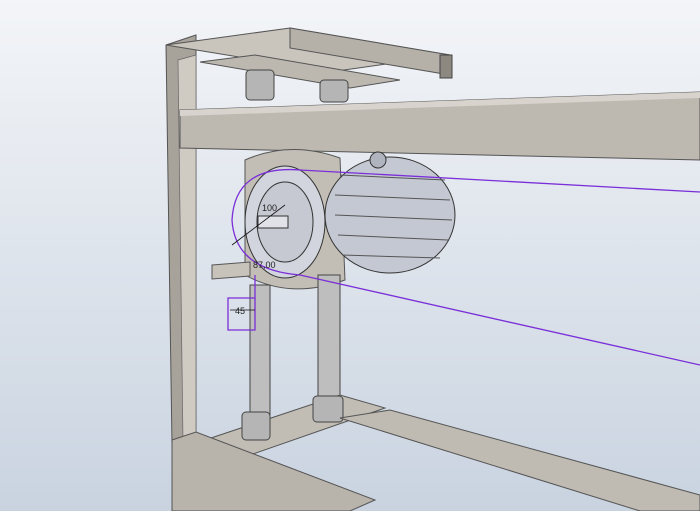  What do you see at coordinates (260, 350) in the screenshot?
I see `support-rod-left` at bounding box center [260, 350].